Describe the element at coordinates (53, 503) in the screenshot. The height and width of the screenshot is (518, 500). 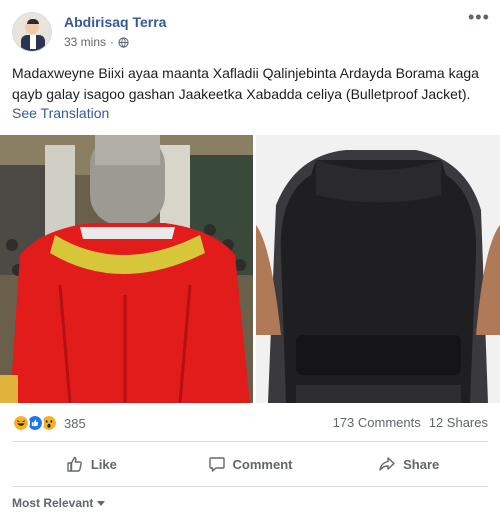
I see `comments-sort-label: Most Relevant` at that location.